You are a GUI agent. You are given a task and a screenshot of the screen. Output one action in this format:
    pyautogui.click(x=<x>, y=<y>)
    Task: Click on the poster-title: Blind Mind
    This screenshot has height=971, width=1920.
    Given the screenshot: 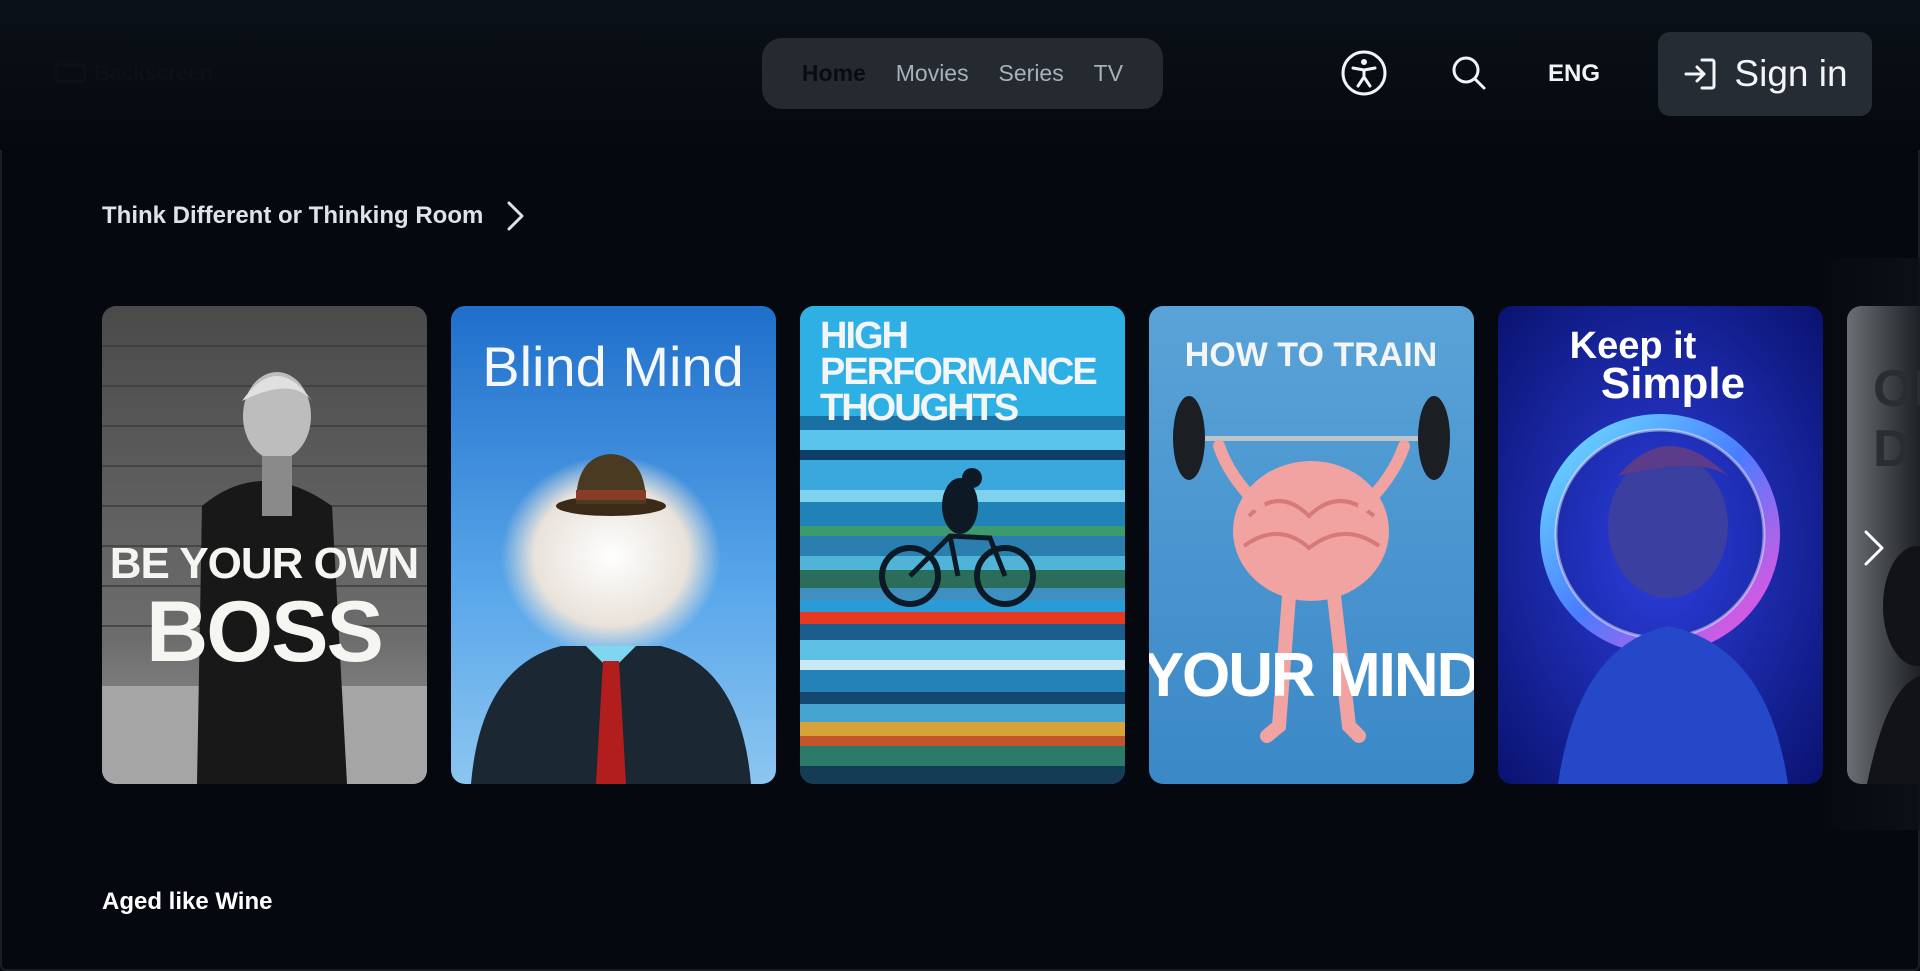 What is the action you would take?
    pyautogui.click(x=612, y=366)
    